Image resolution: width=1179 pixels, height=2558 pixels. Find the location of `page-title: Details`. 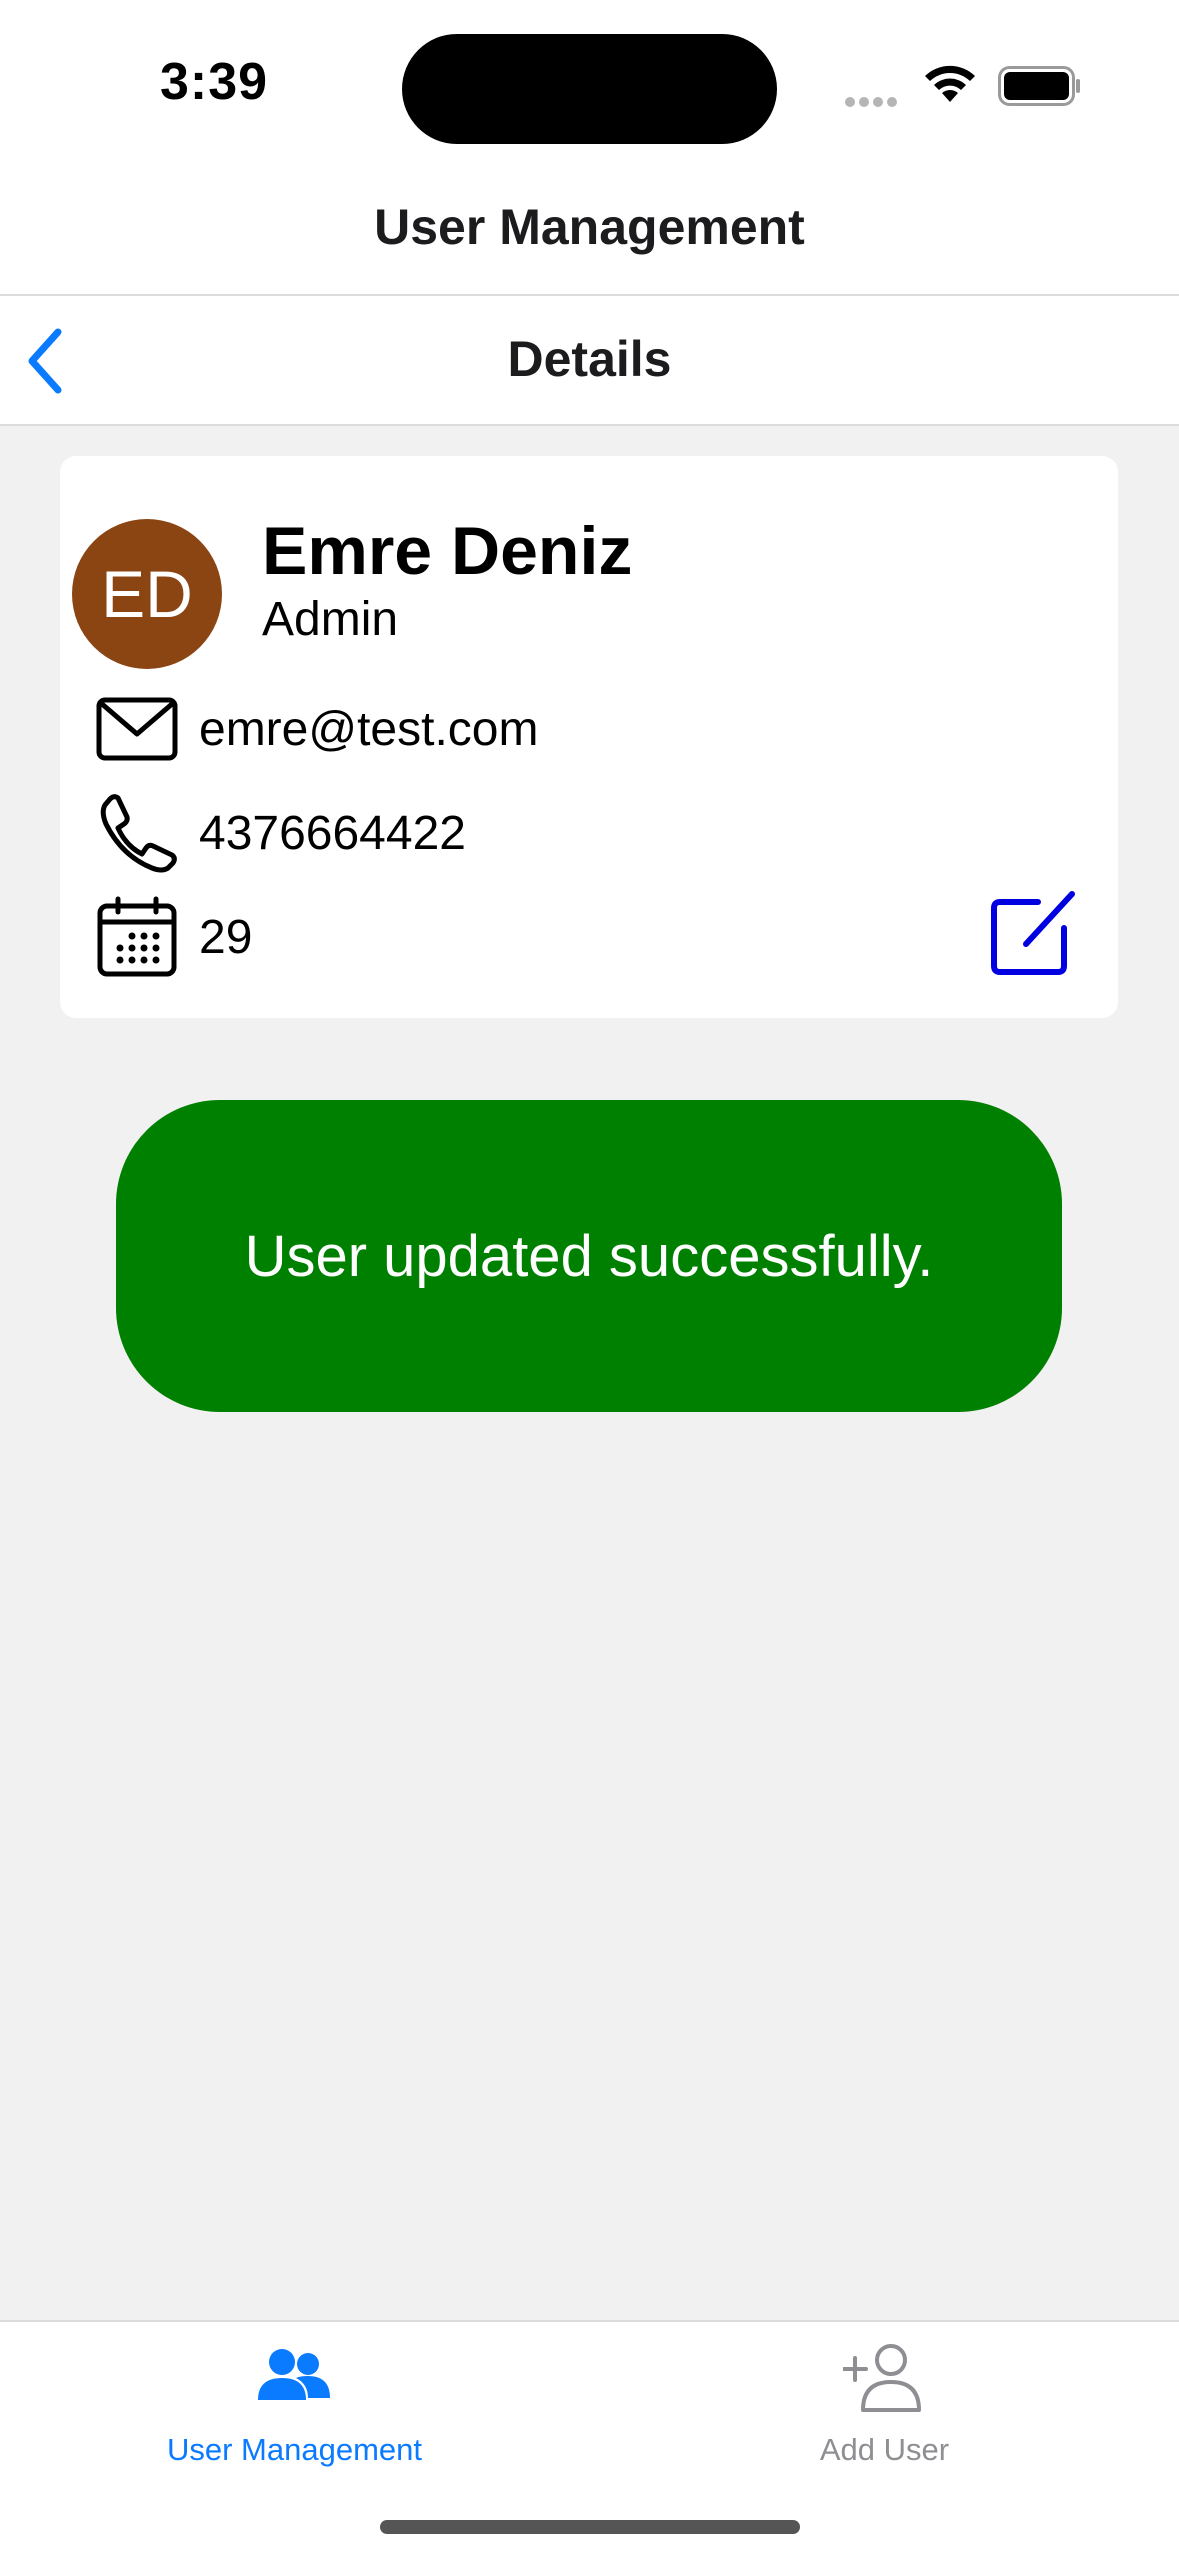

page-title: Details is located at coordinates (589, 359).